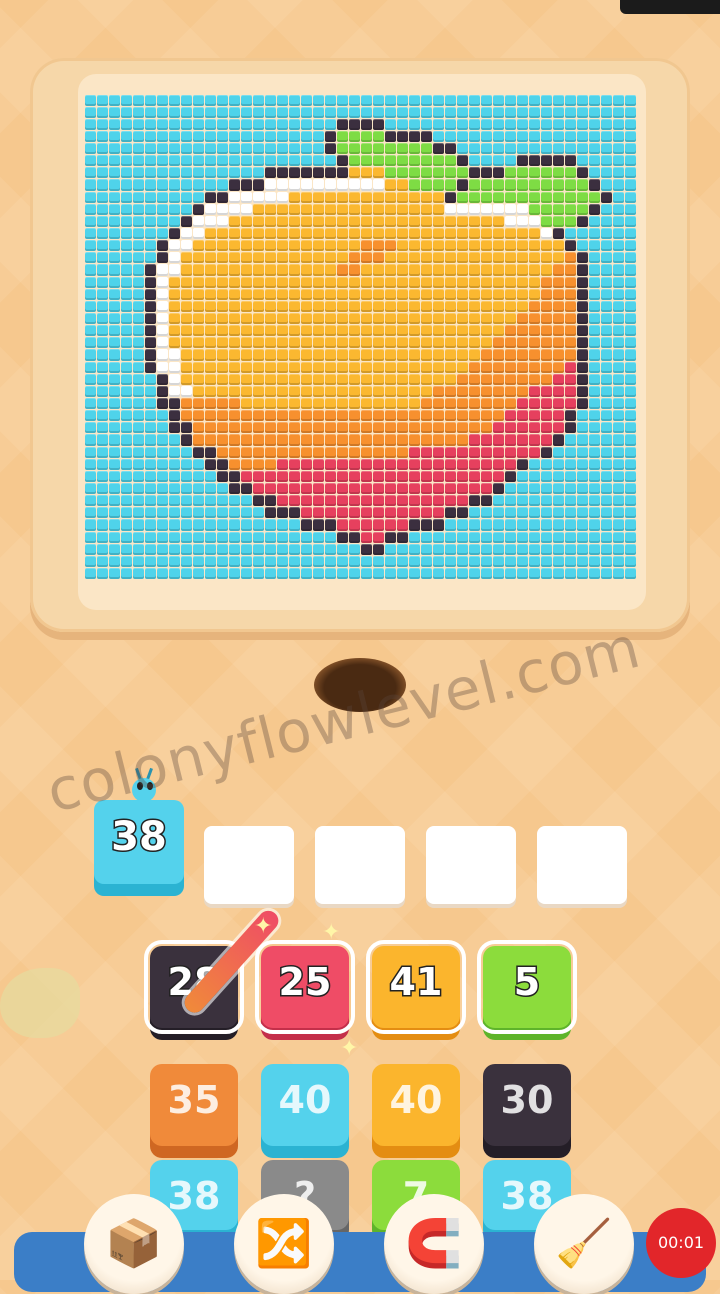  What do you see at coordinates (263, 926) in the screenshot?
I see `sparkle-icon: ✦` at bounding box center [263, 926].